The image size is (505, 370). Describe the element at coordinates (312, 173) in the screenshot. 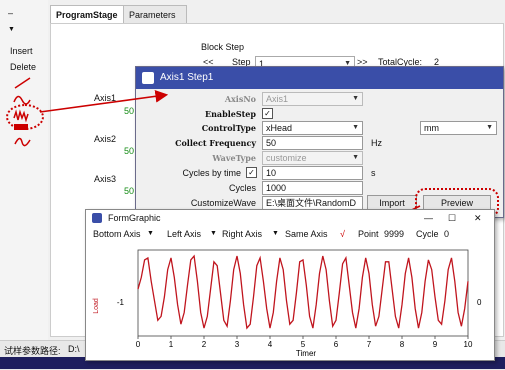

I see `cycles-by-time-input: 10` at that location.